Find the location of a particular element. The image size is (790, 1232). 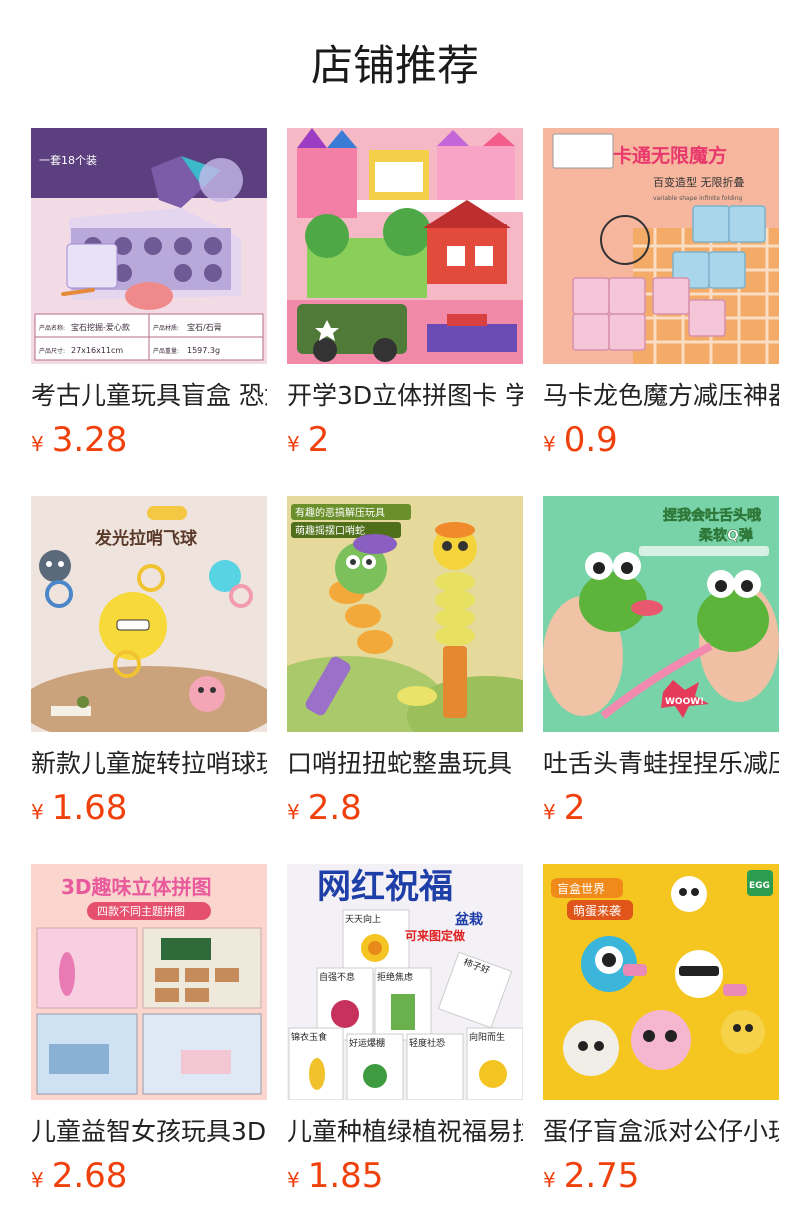

img-text-en: variable shape infinite folding is located at coordinates (698, 198).